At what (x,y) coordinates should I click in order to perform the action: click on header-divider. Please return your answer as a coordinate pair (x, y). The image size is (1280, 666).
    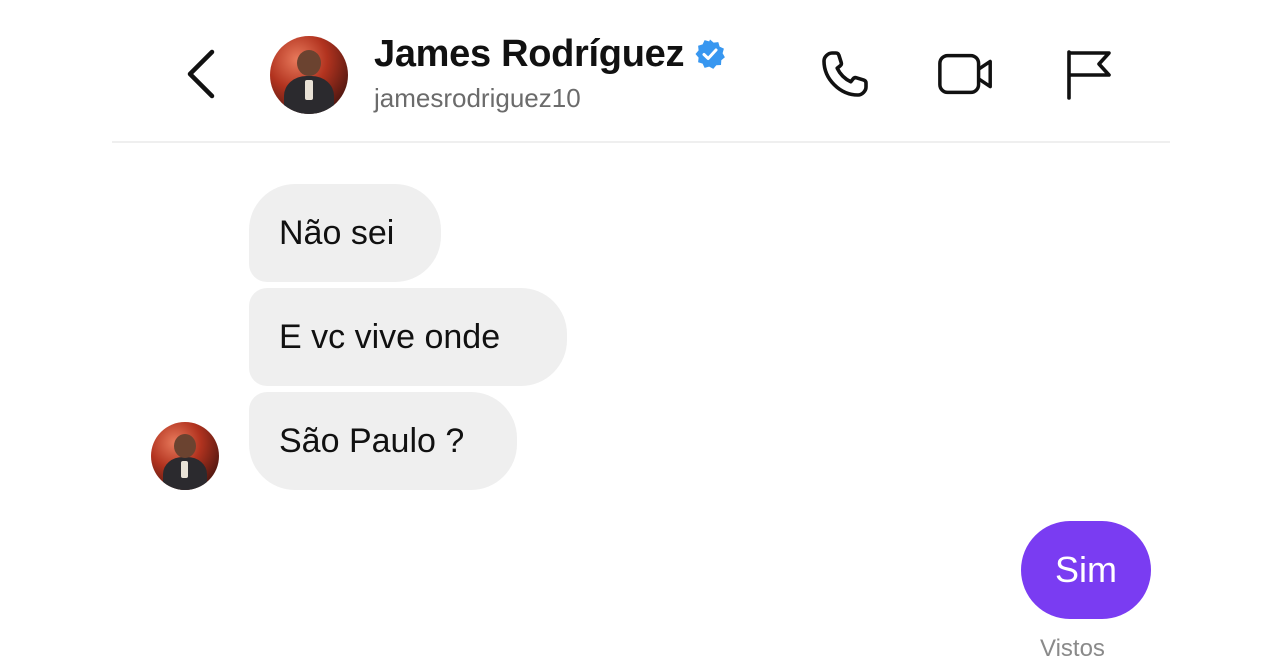
    Looking at the image, I should click on (641, 142).